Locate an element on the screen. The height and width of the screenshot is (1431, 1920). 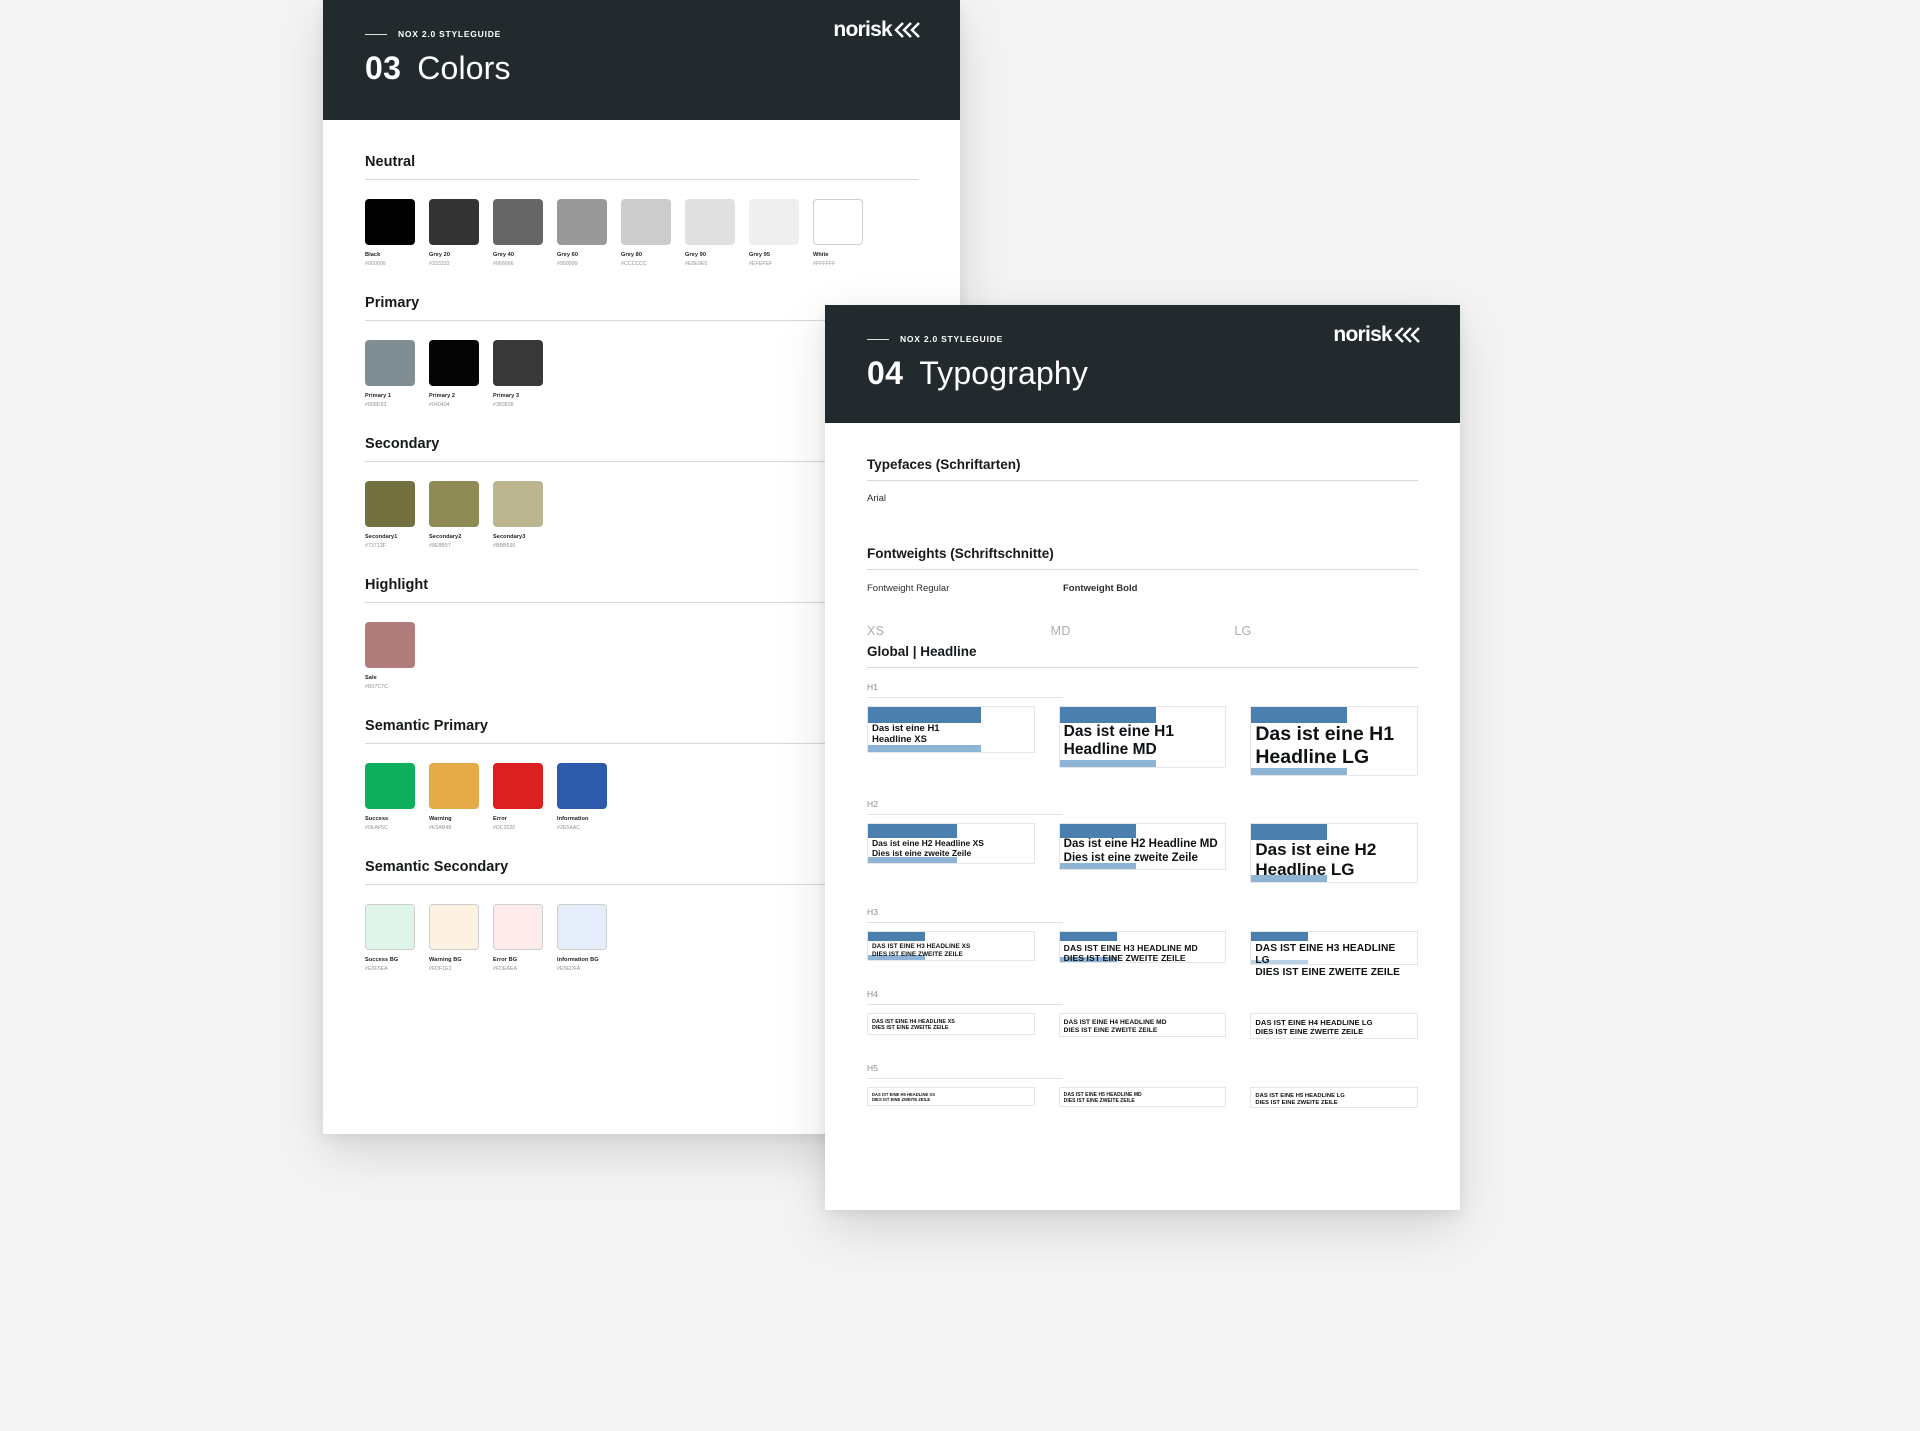
headline-specimen-md: Das ist eine H1 Headline MD is located at coordinates (1142, 737).